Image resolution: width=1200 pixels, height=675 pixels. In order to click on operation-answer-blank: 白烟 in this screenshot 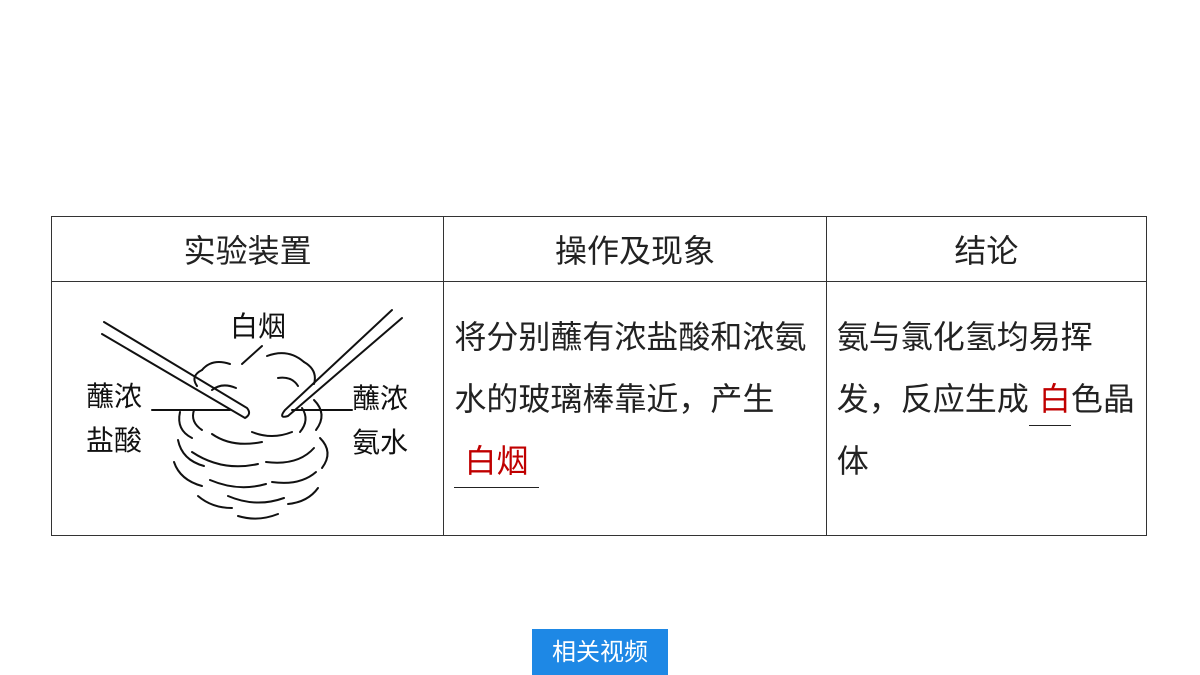, I will do `click(496, 461)`.